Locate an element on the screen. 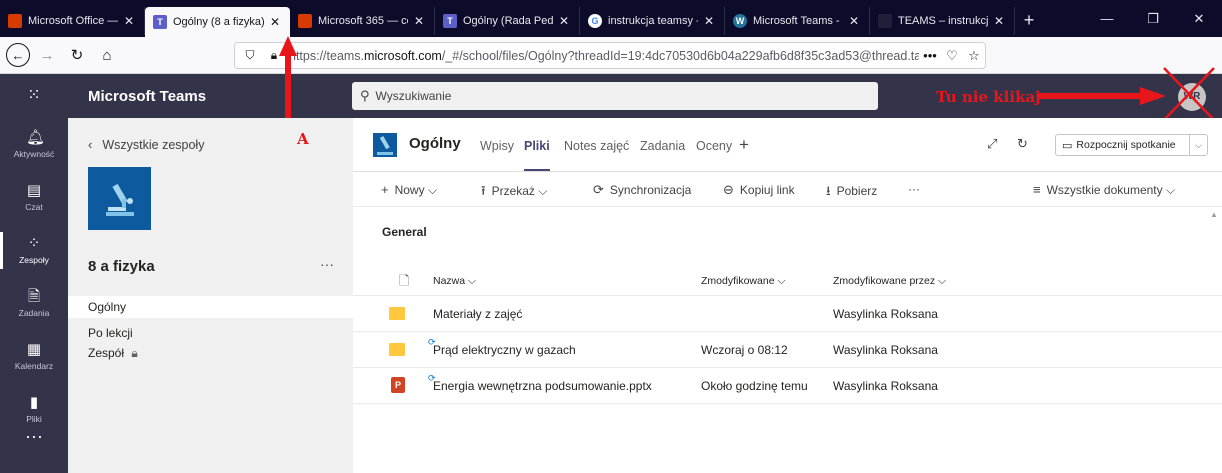  rail-more-icon: ··· is located at coordinates (34, 436).